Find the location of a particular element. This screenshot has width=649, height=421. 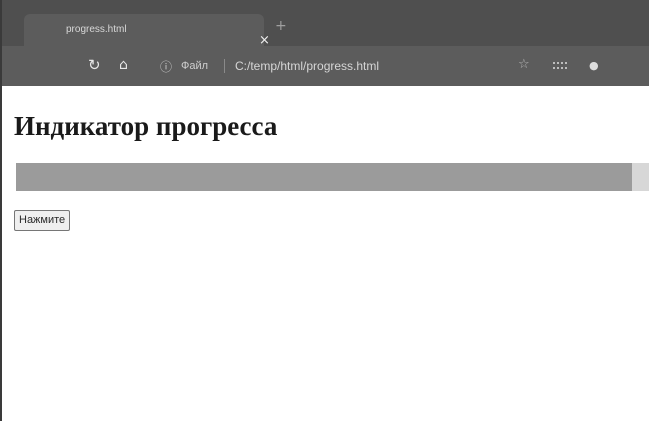

info-icon: ⓘ is located at coordinates (166, 67).